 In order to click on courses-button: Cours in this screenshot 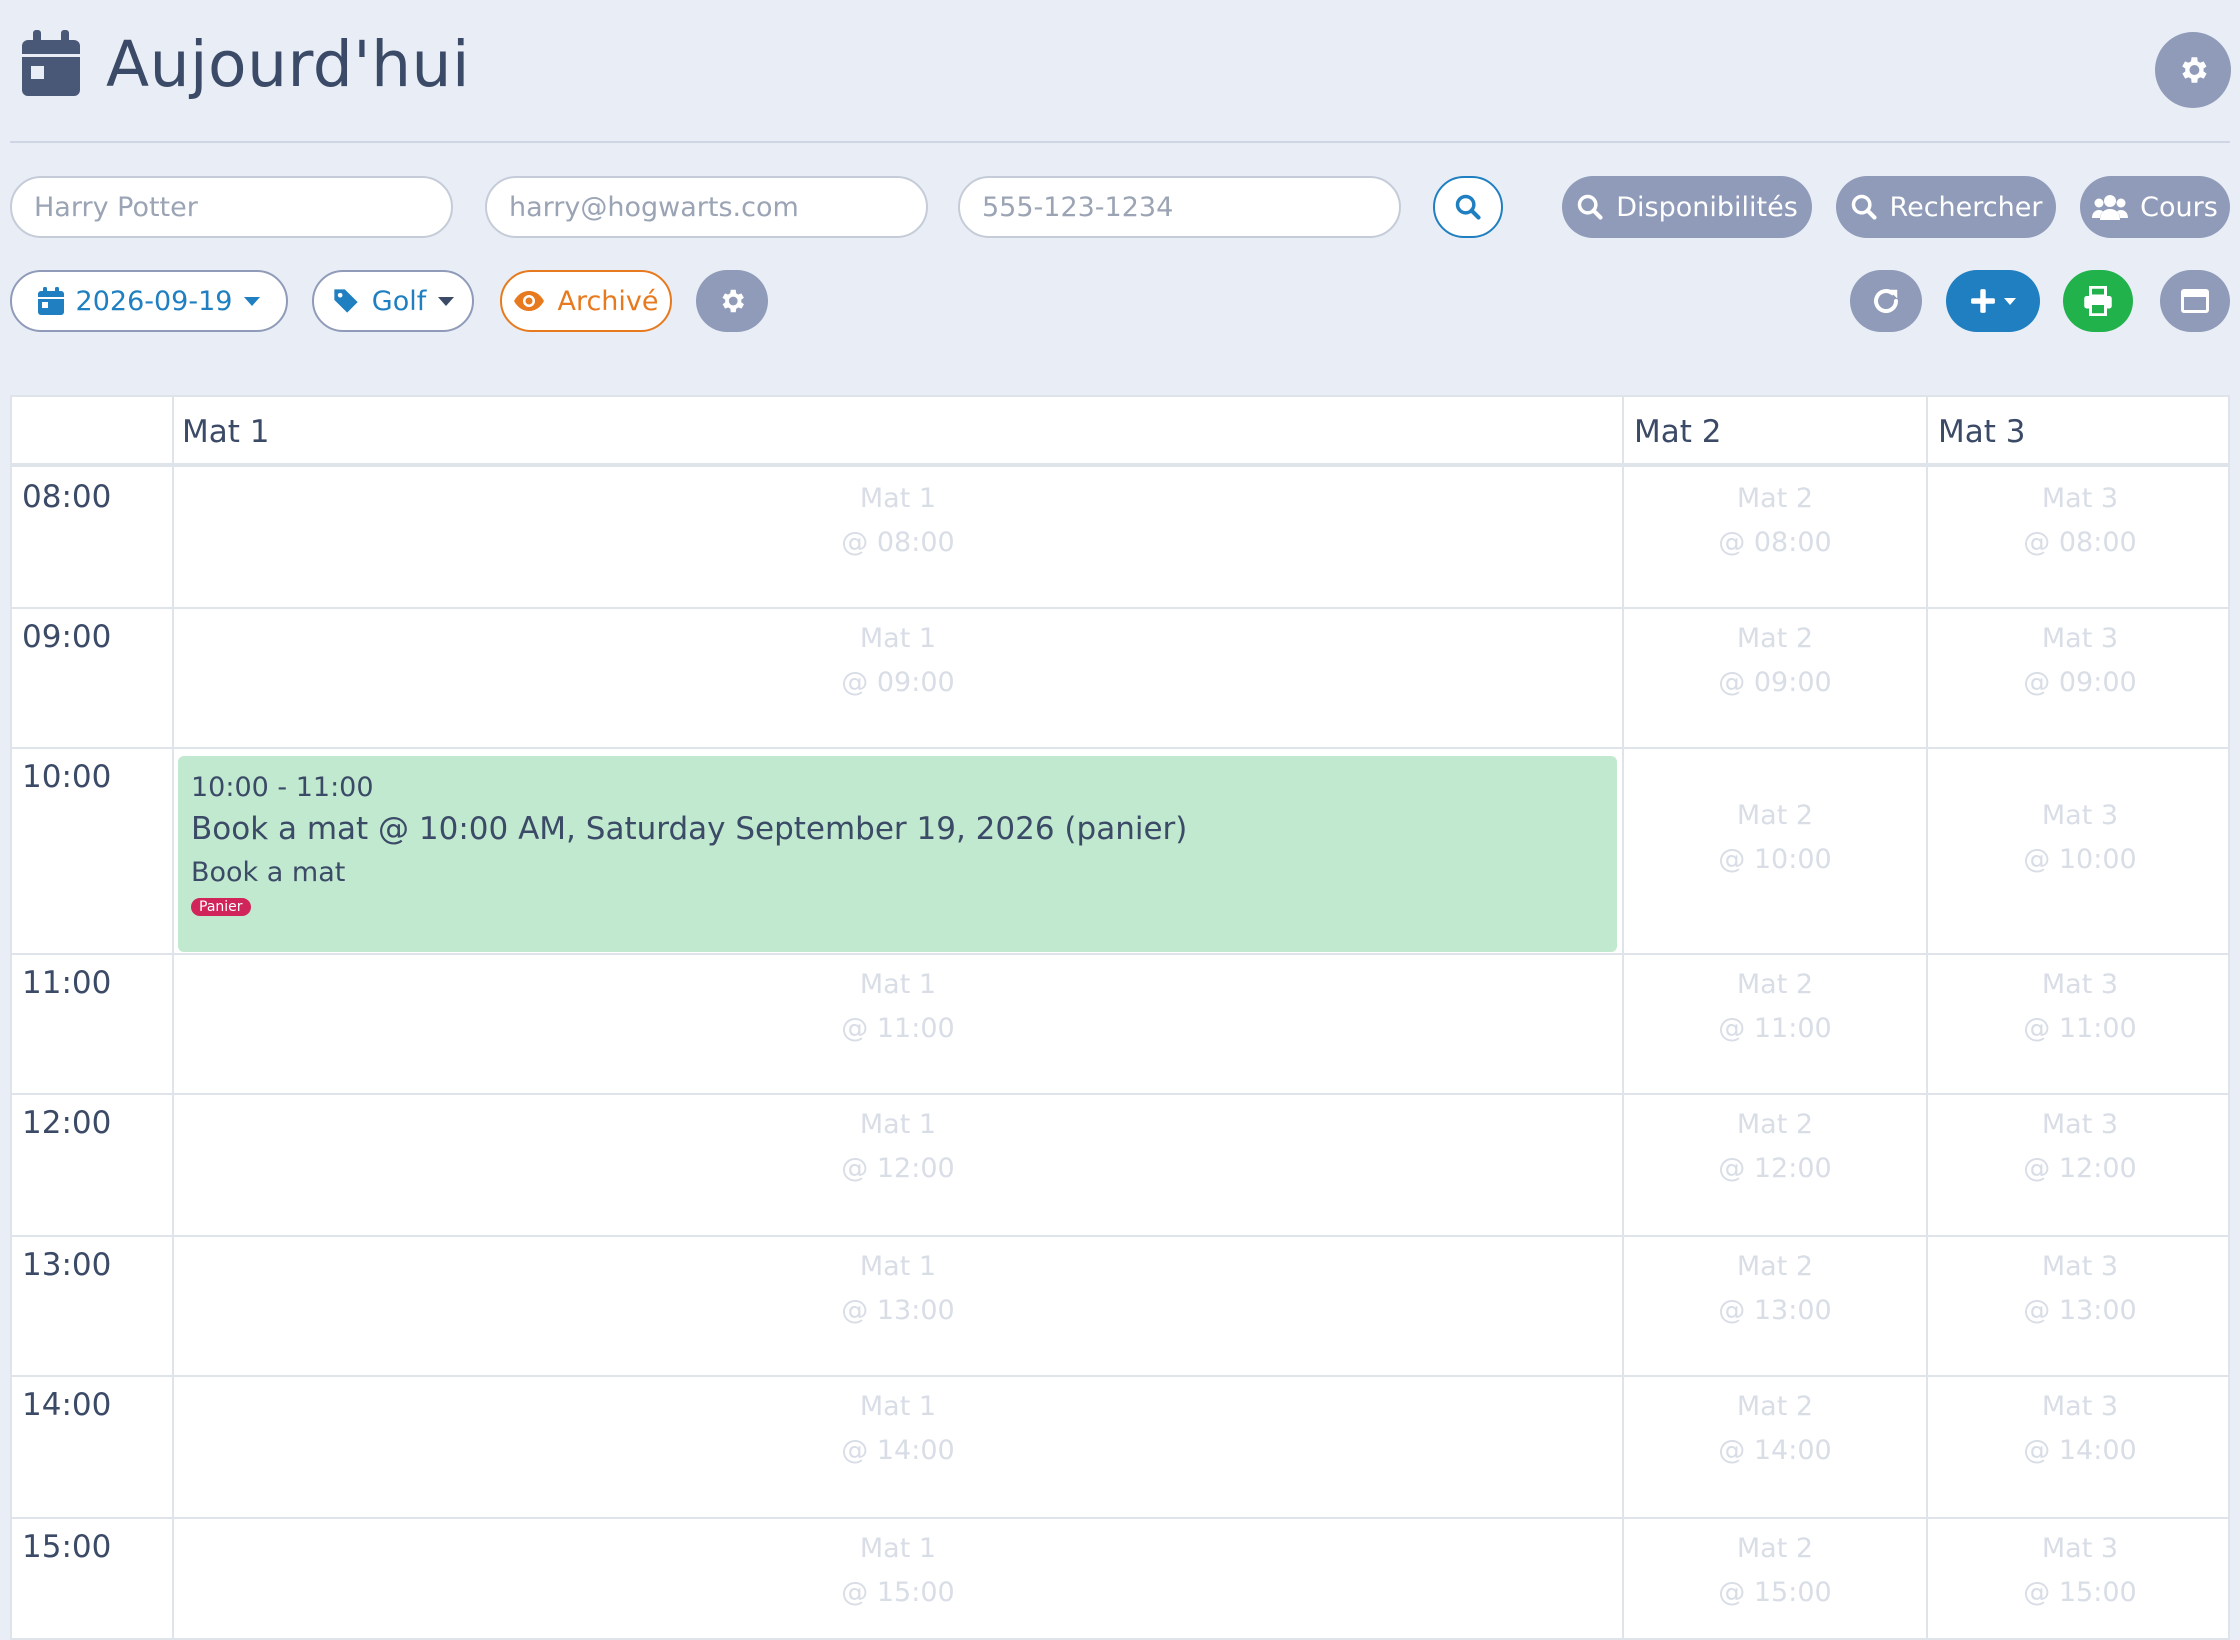, I will do `click(2155, 207)`.